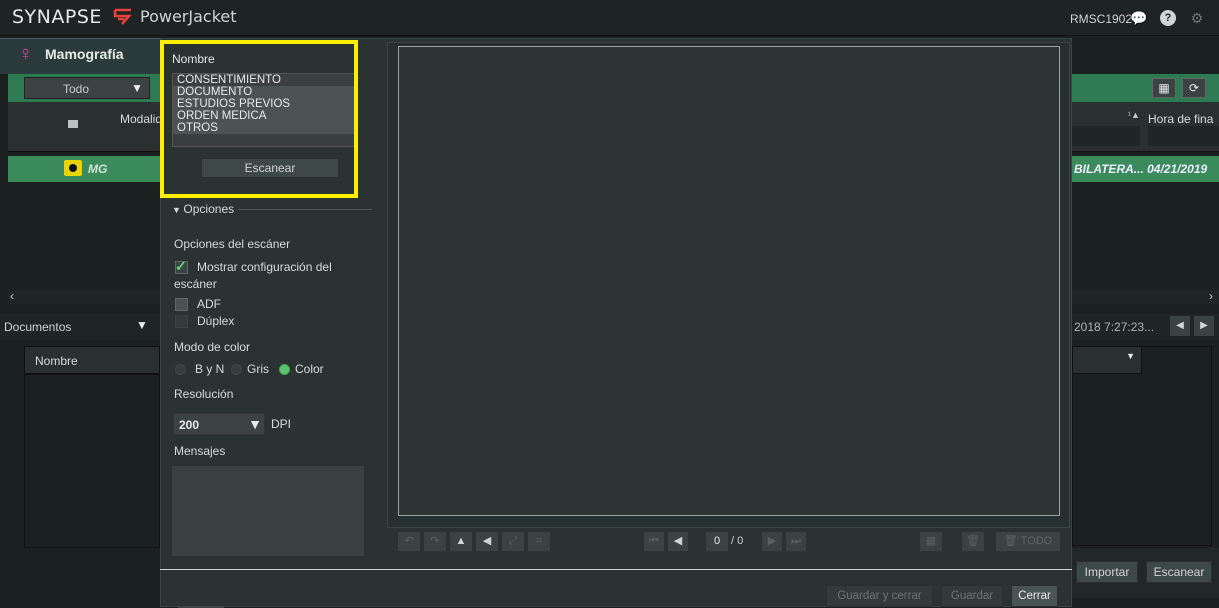 Image resolution: width=1219 pixels, height=608 pixels. What do you see at coordinates (236, 369) in the screenshot?
I see `color-mode-gray-radio` at bounding box center [236, 369].